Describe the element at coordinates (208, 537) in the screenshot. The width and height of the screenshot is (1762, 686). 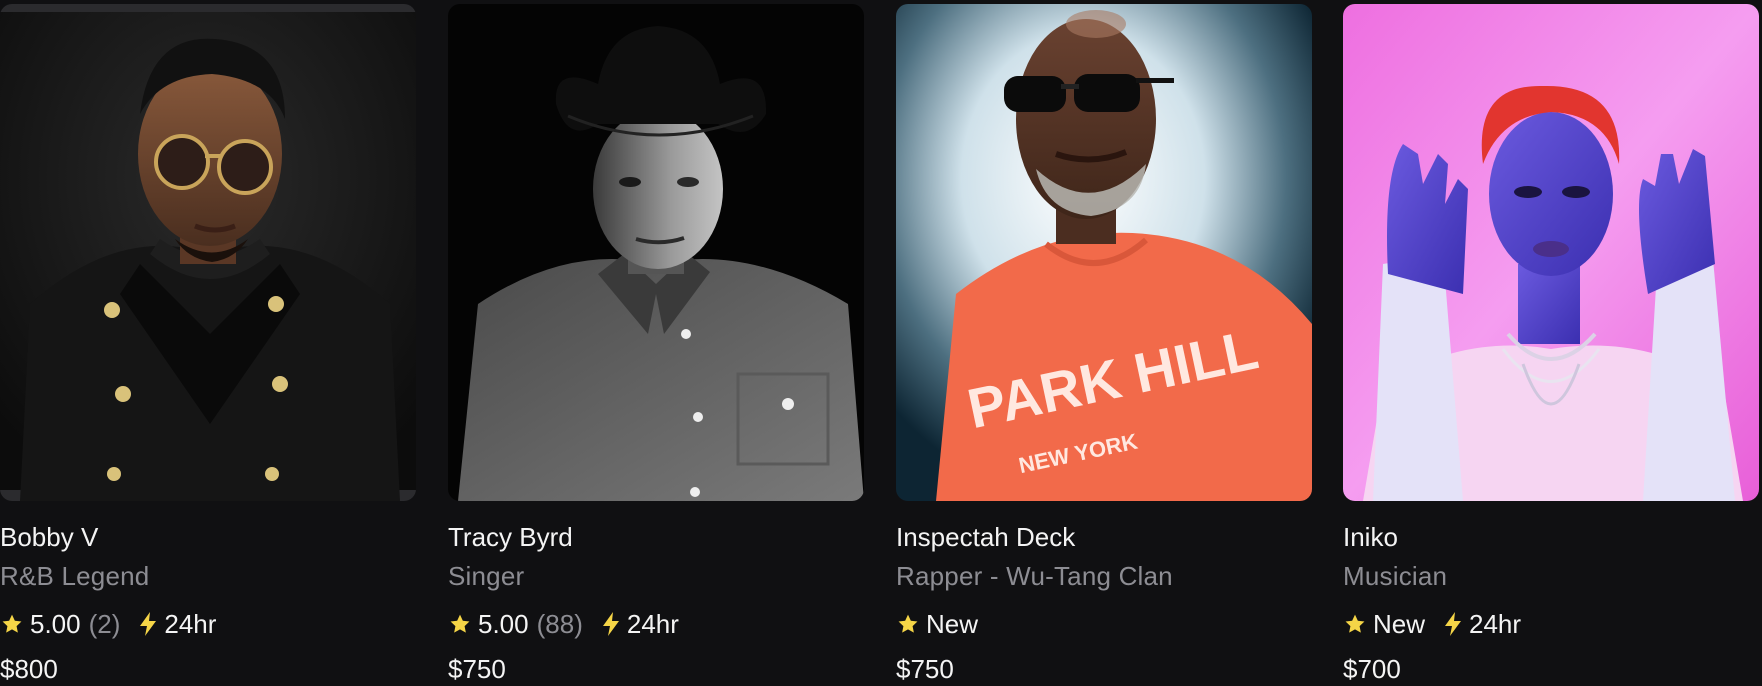
I see `talent-name: Bobby V` at that location.